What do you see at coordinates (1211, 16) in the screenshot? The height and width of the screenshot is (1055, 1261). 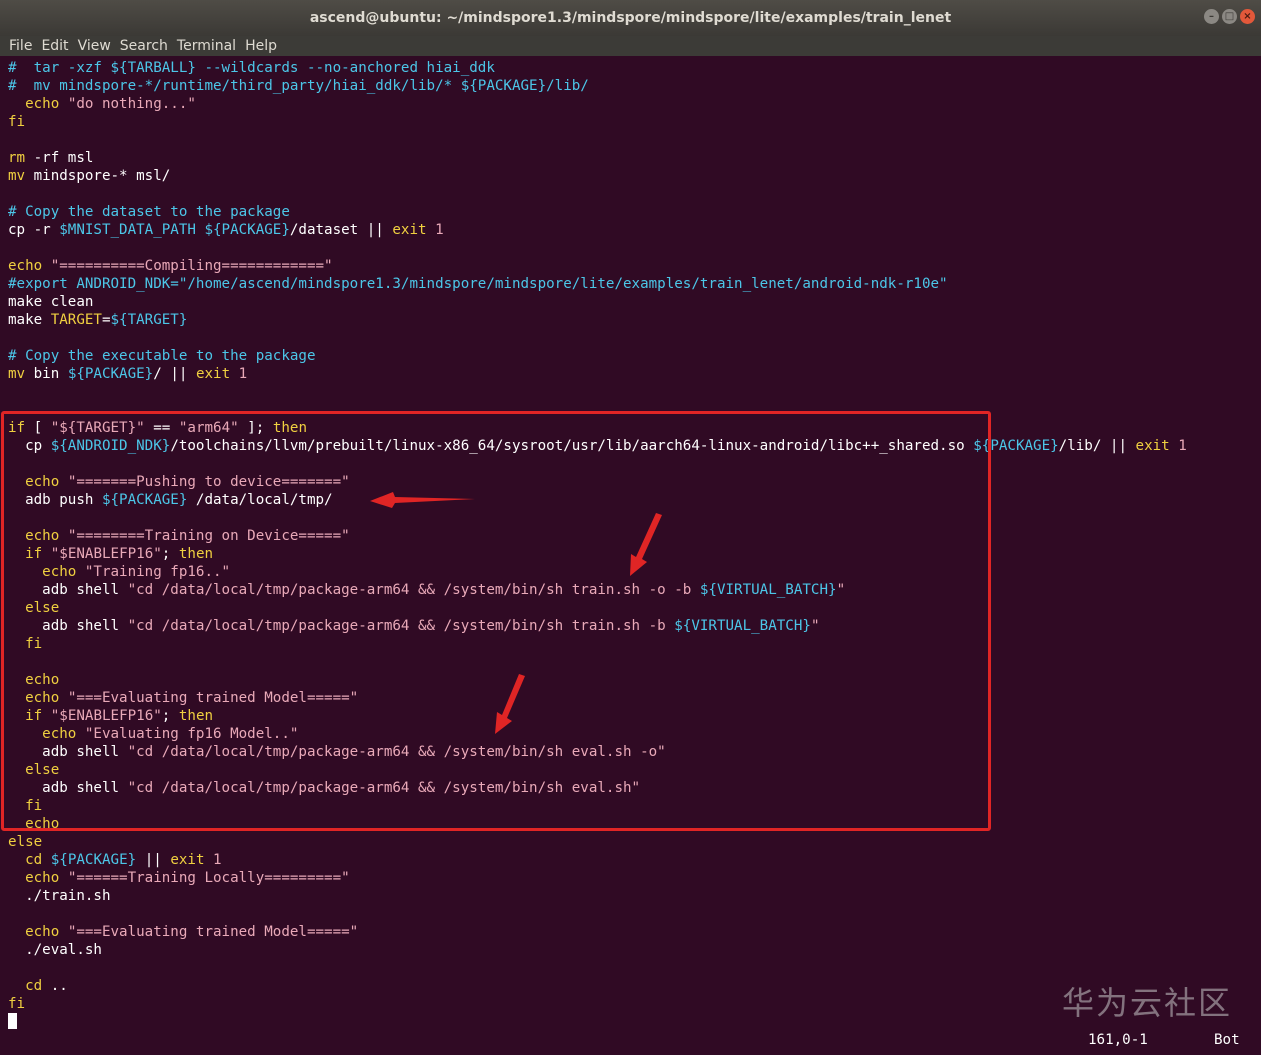 I see `minimize-button: –` at bounding box center [1211, 16].